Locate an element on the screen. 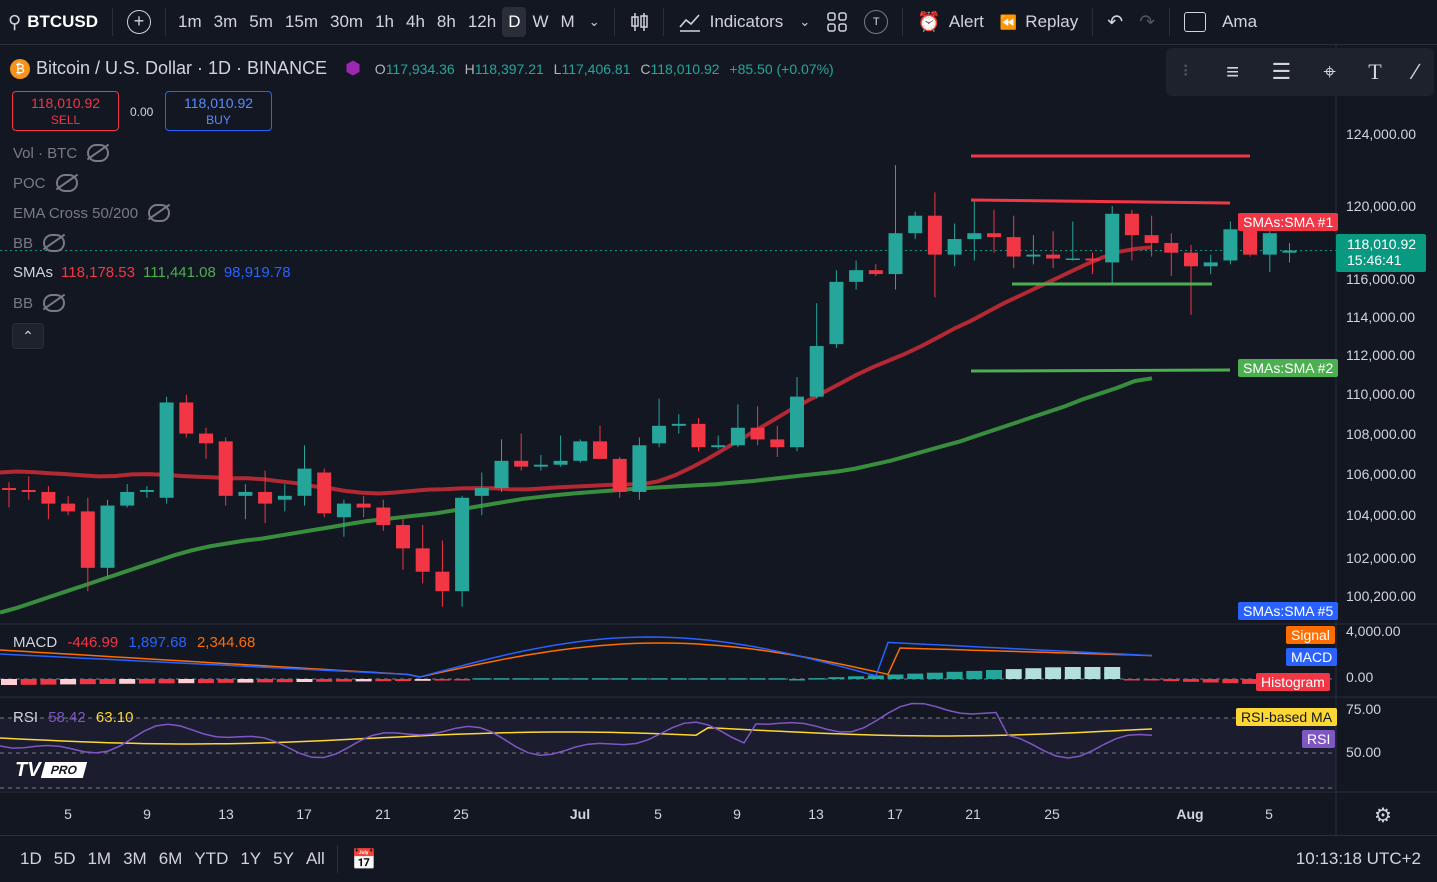 This screenshot has height=882, width=1437. indicator-vol: Vol · BTC is located at coordinates (61, 153).